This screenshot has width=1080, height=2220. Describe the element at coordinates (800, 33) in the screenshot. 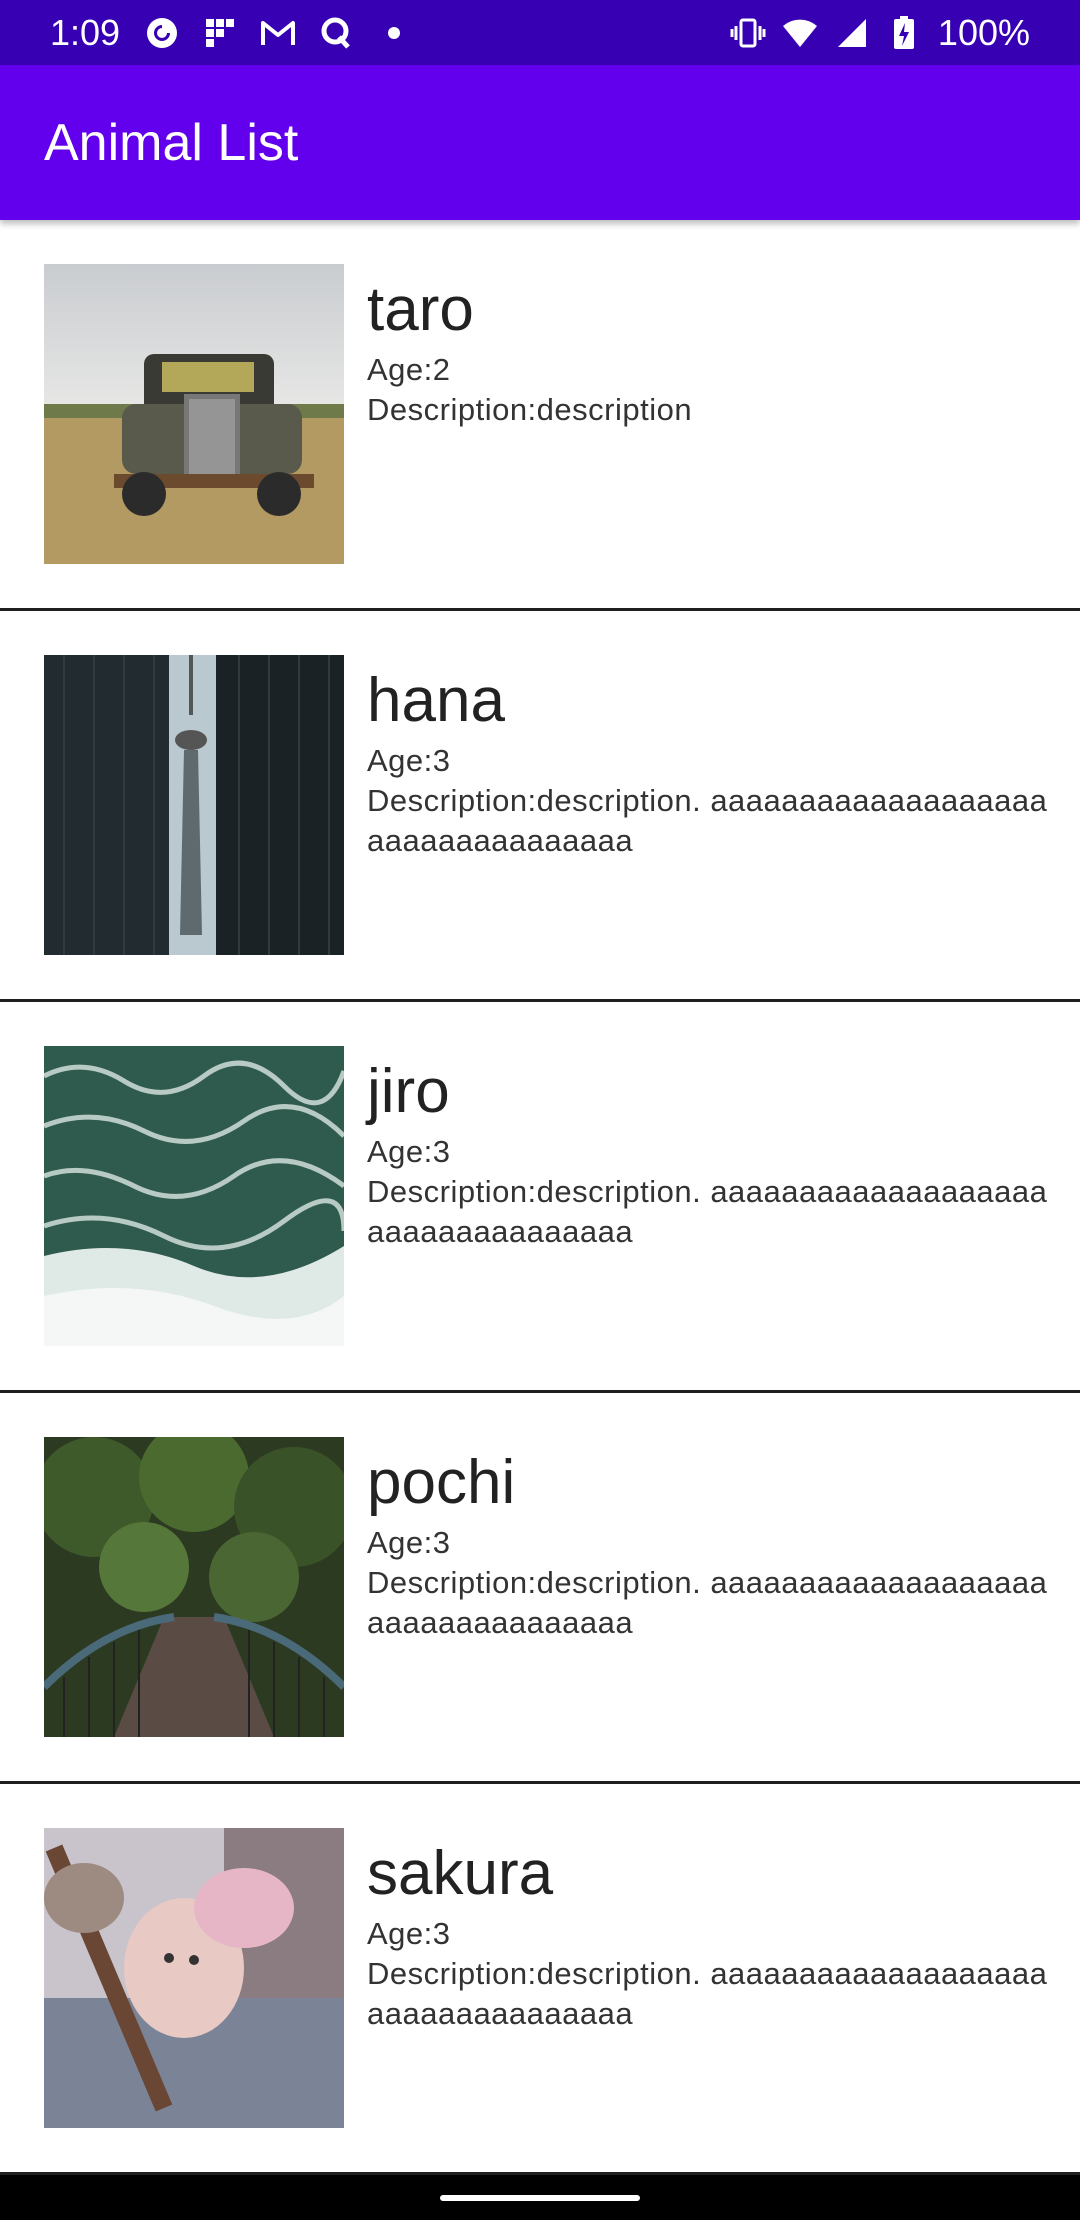

I see `wifi-icon` at that location.